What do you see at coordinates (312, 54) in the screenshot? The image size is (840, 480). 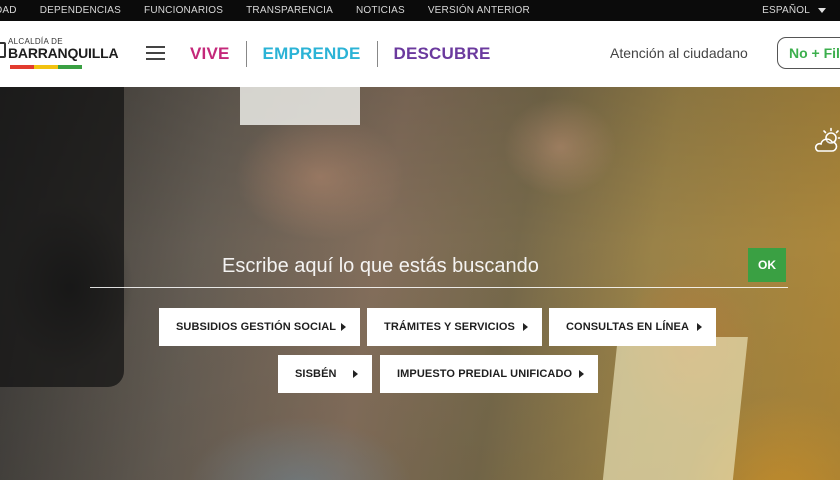 I see `nav-emprende: EMPRENDE` at bounding box center [312, 54].